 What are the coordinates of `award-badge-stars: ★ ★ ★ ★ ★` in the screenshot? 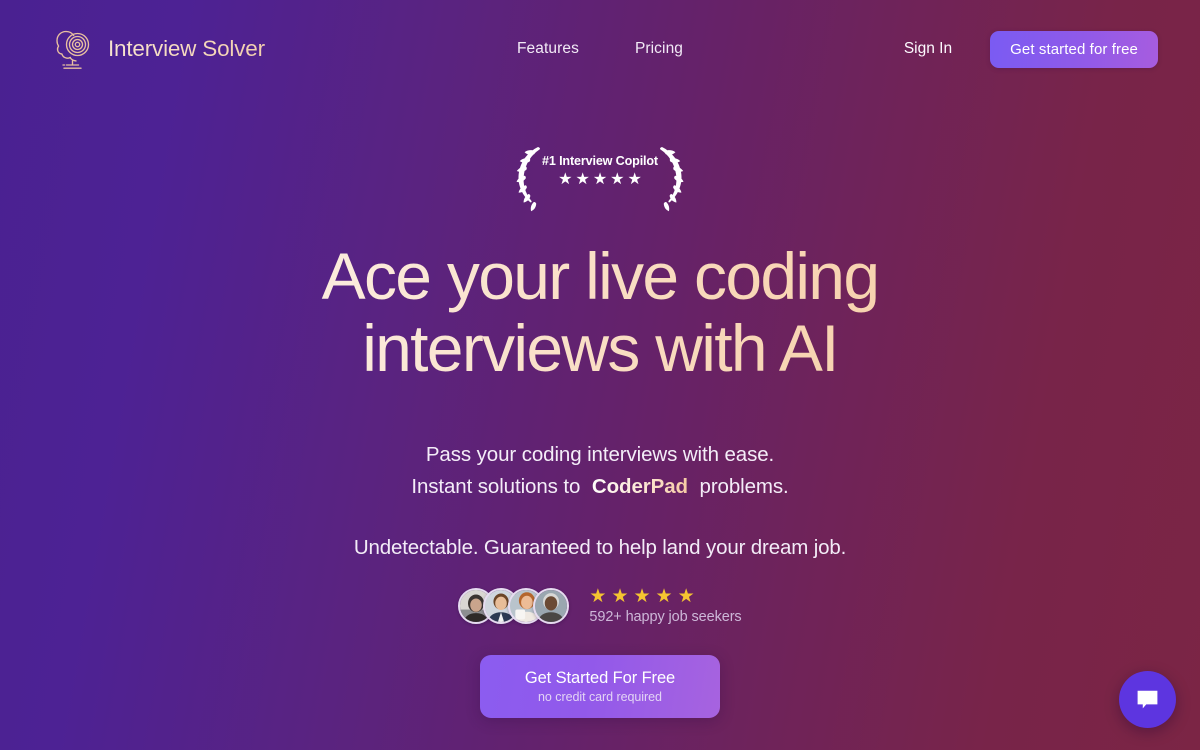 It's located at (600, 180).